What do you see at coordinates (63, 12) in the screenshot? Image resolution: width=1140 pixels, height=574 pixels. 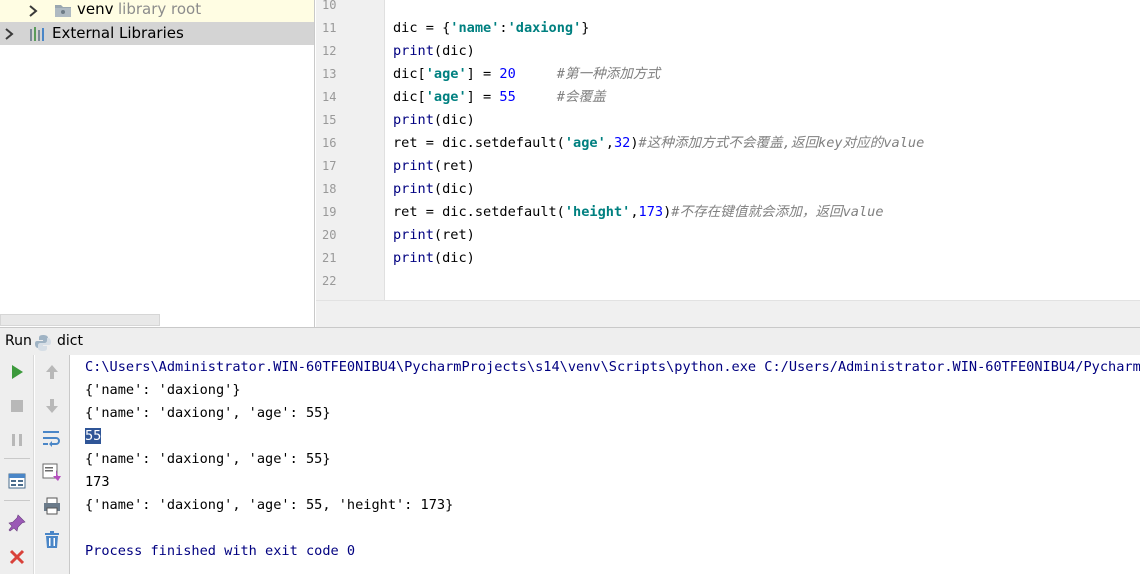 I see `folder-icon` at bounding box center [63, 12].